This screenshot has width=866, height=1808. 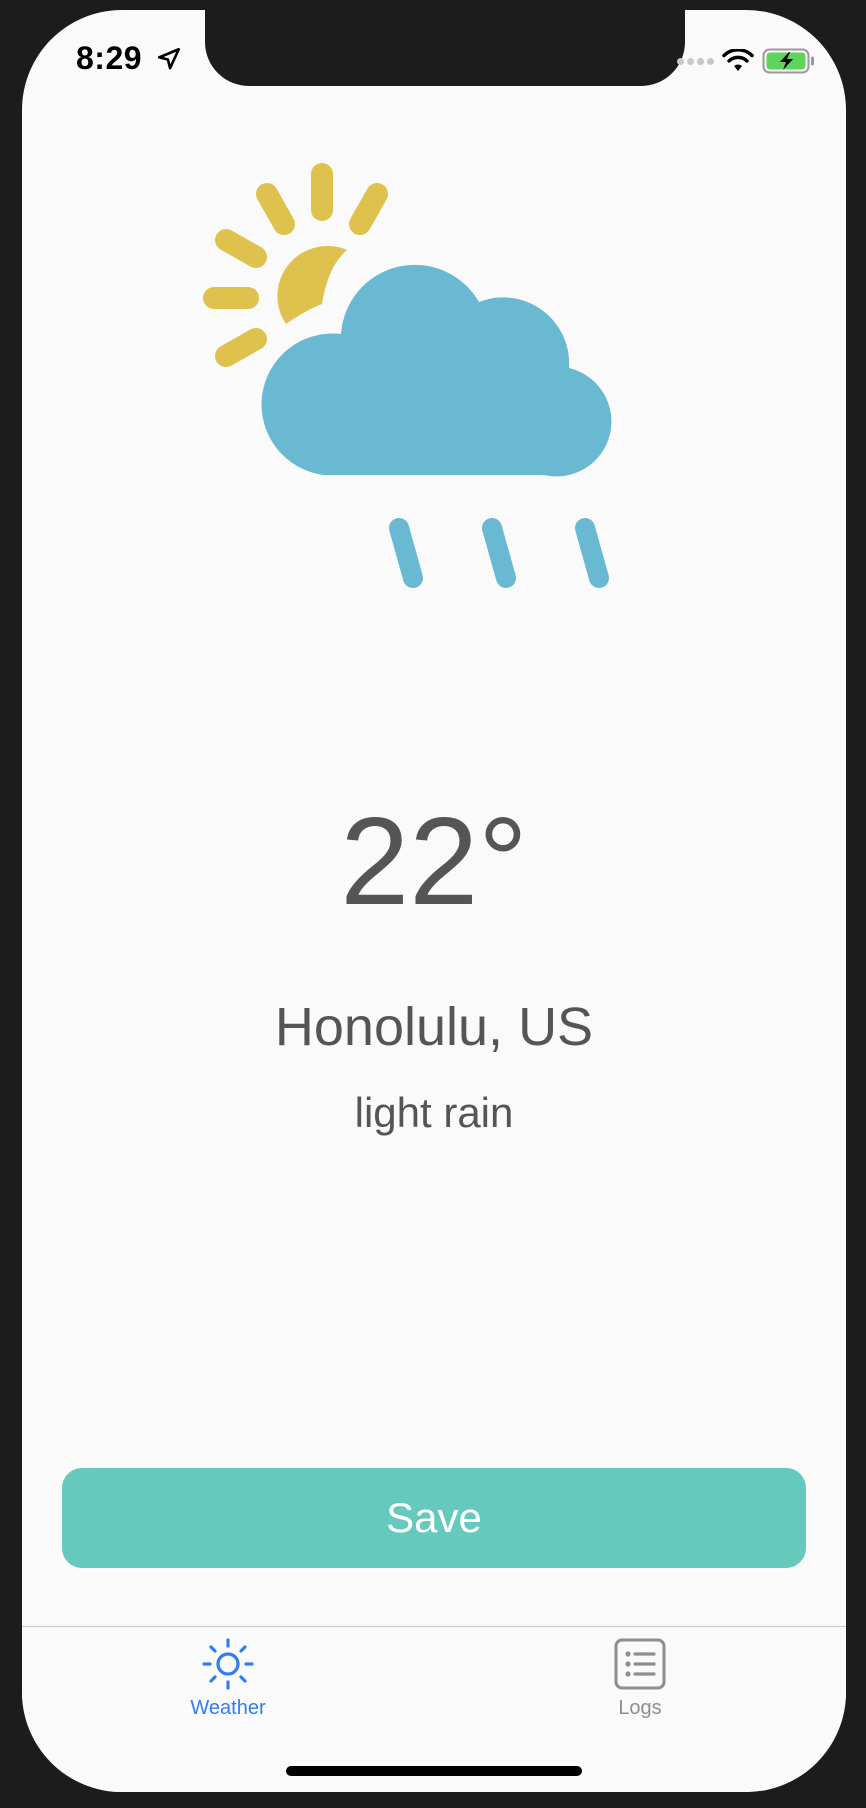 What do you see at coordinates (434, 1112) in the screenshot?
I see `weather-description: light rain` at bounding box center [434, 1112].